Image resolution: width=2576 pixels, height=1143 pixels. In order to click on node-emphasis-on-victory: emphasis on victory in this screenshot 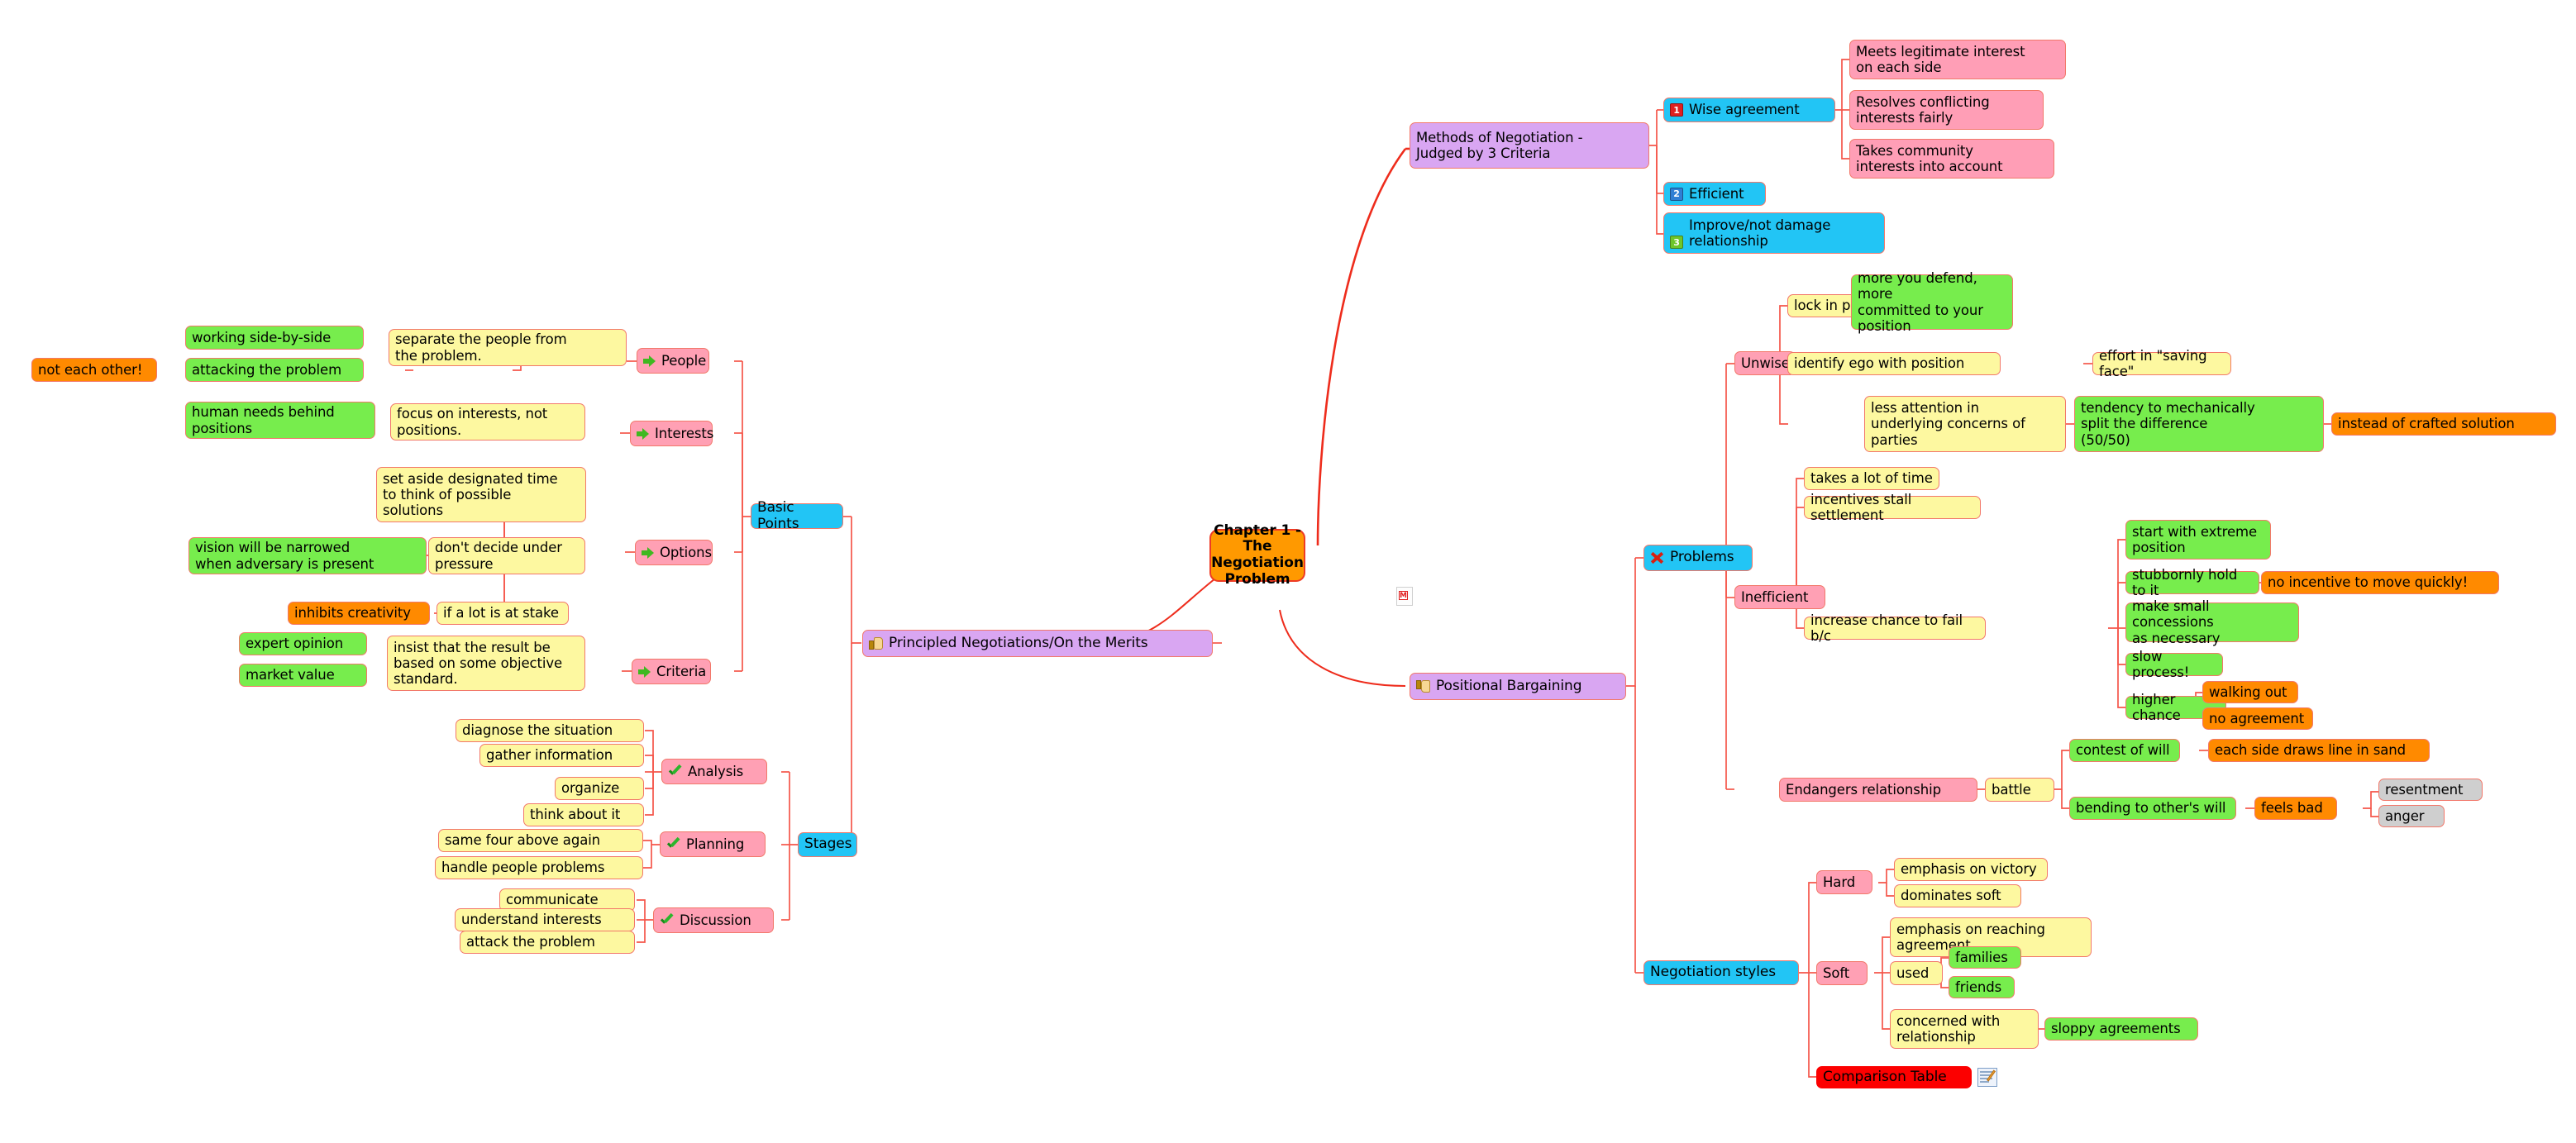, I will do `click(1971, 869)`.